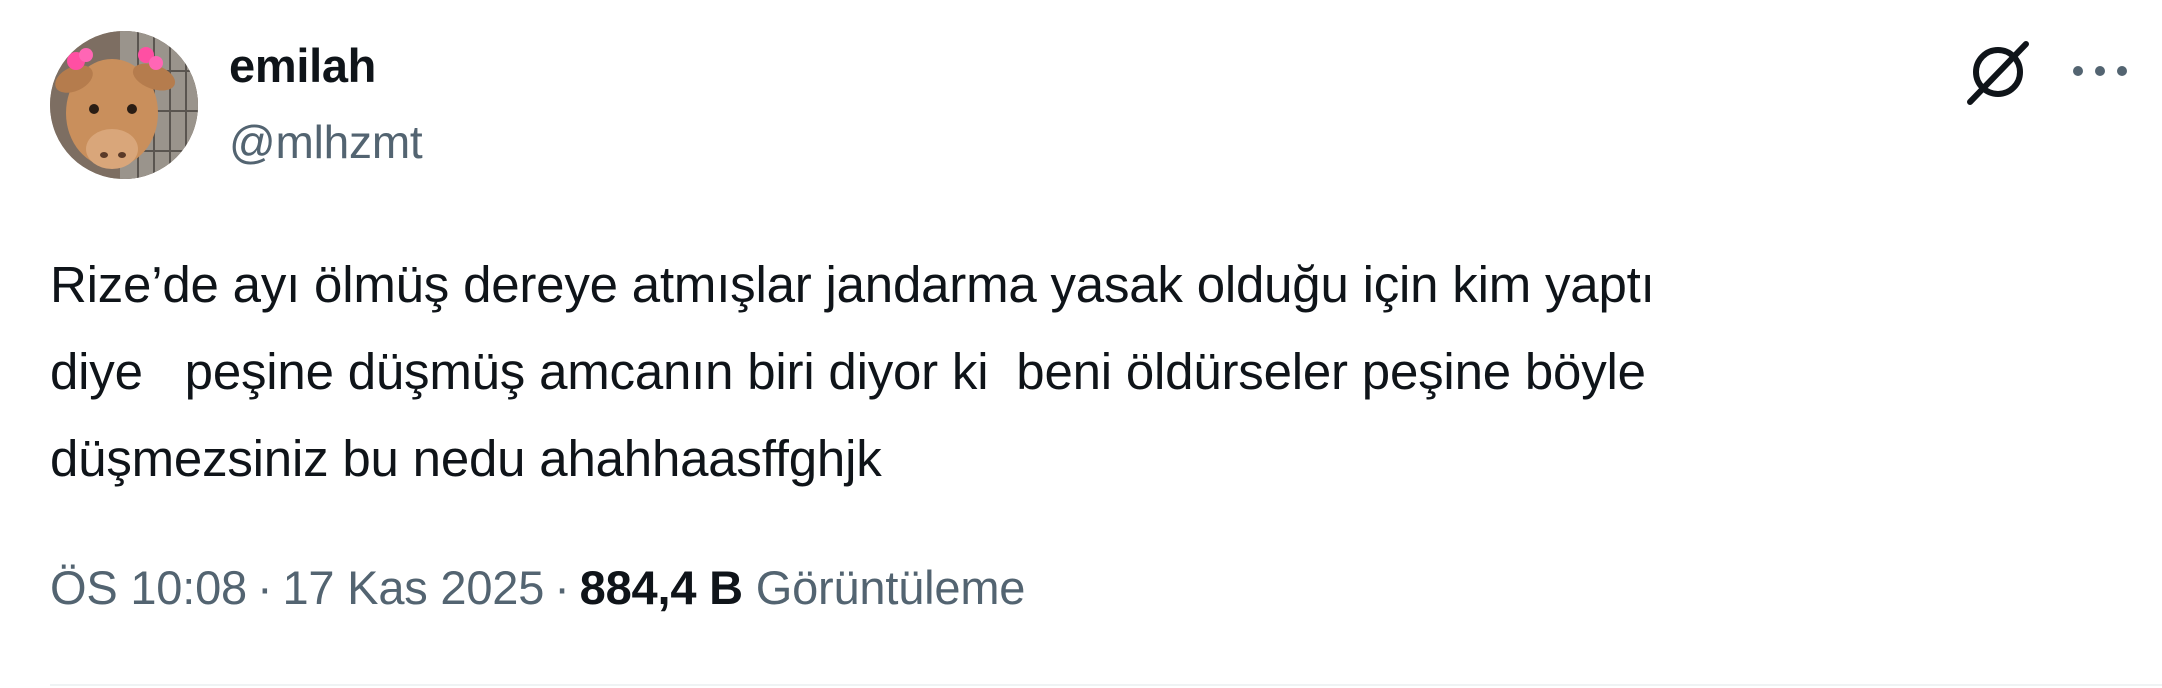 The image size is (2162, 688). I want to click on calf-avatar-image, so click(124, 105).